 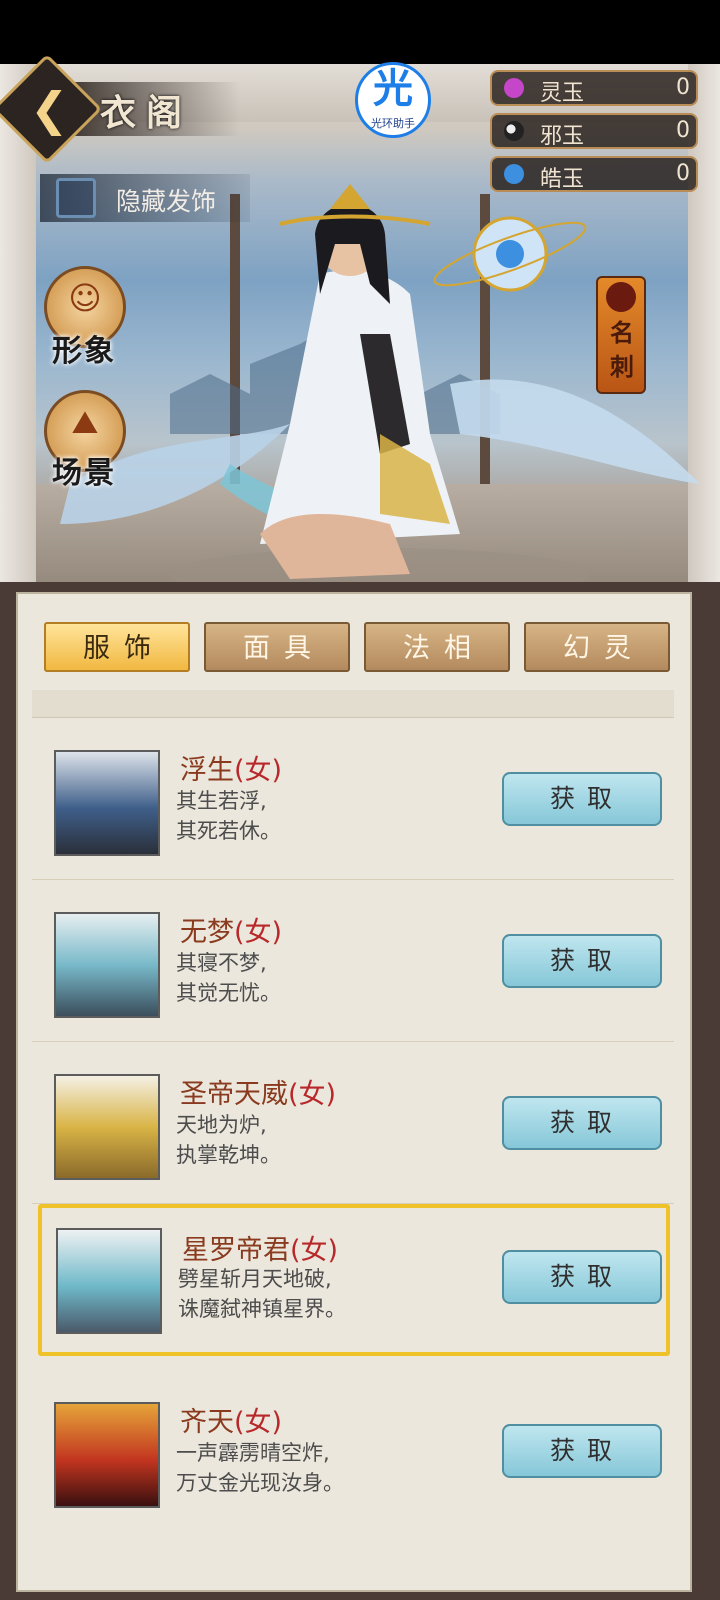 What do you see at coordinates (514, 88) in the screenshot?
I see `purple-gem-icon` at bounding box center [514, 88].